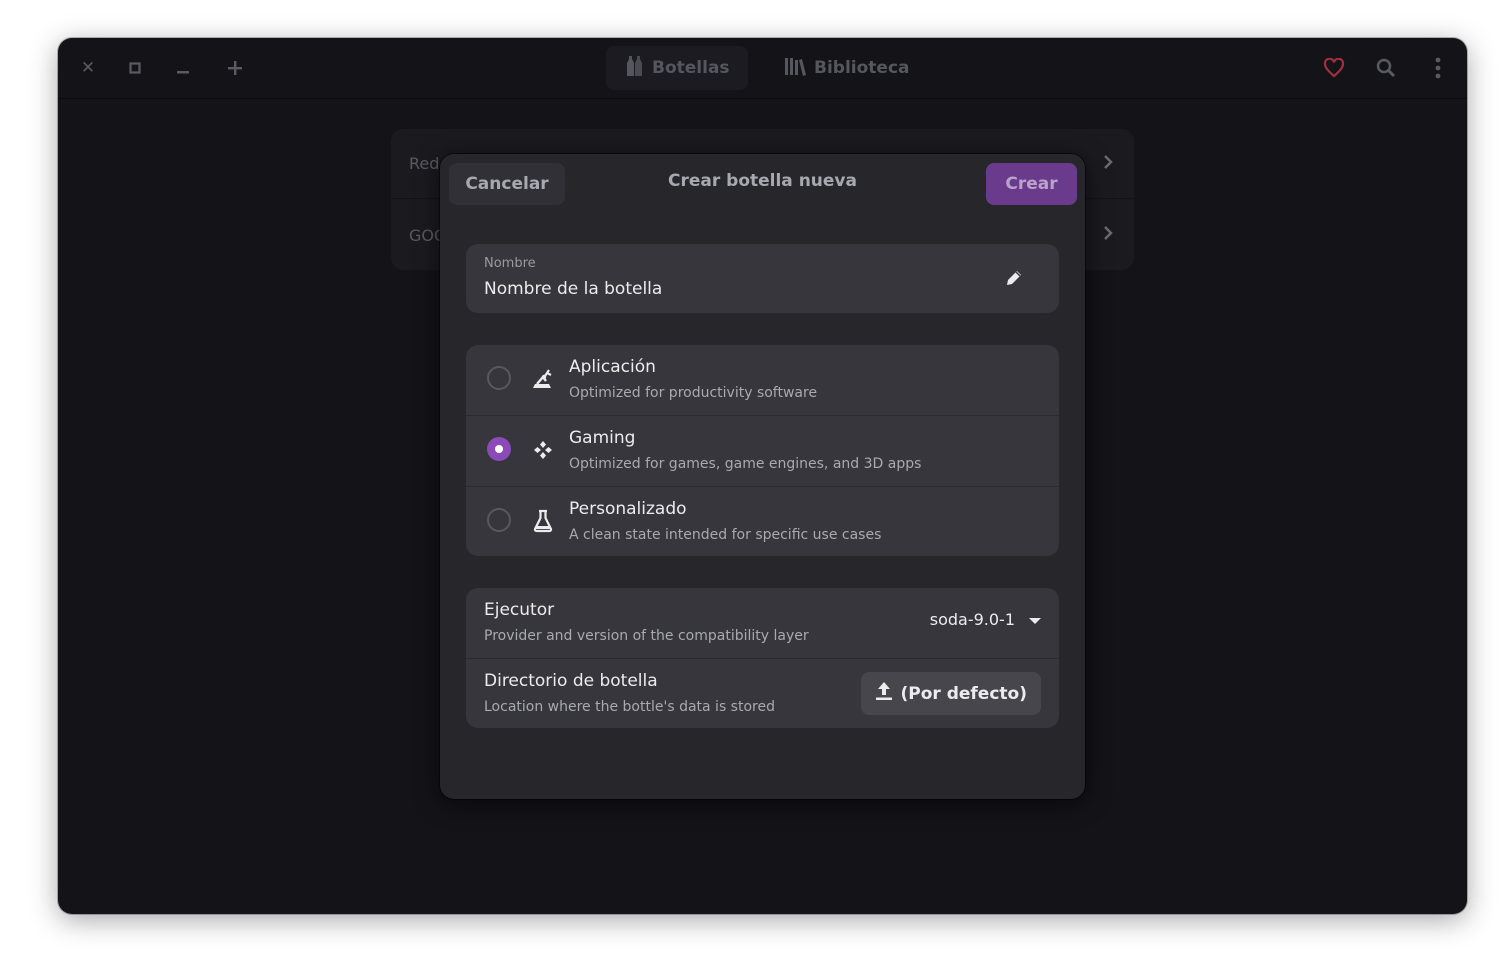  What do you see at coordinates (762, 278) in the screenshot?
I see `name-field: Nombre Nombre de la botella` at bounding box center [762, 278].